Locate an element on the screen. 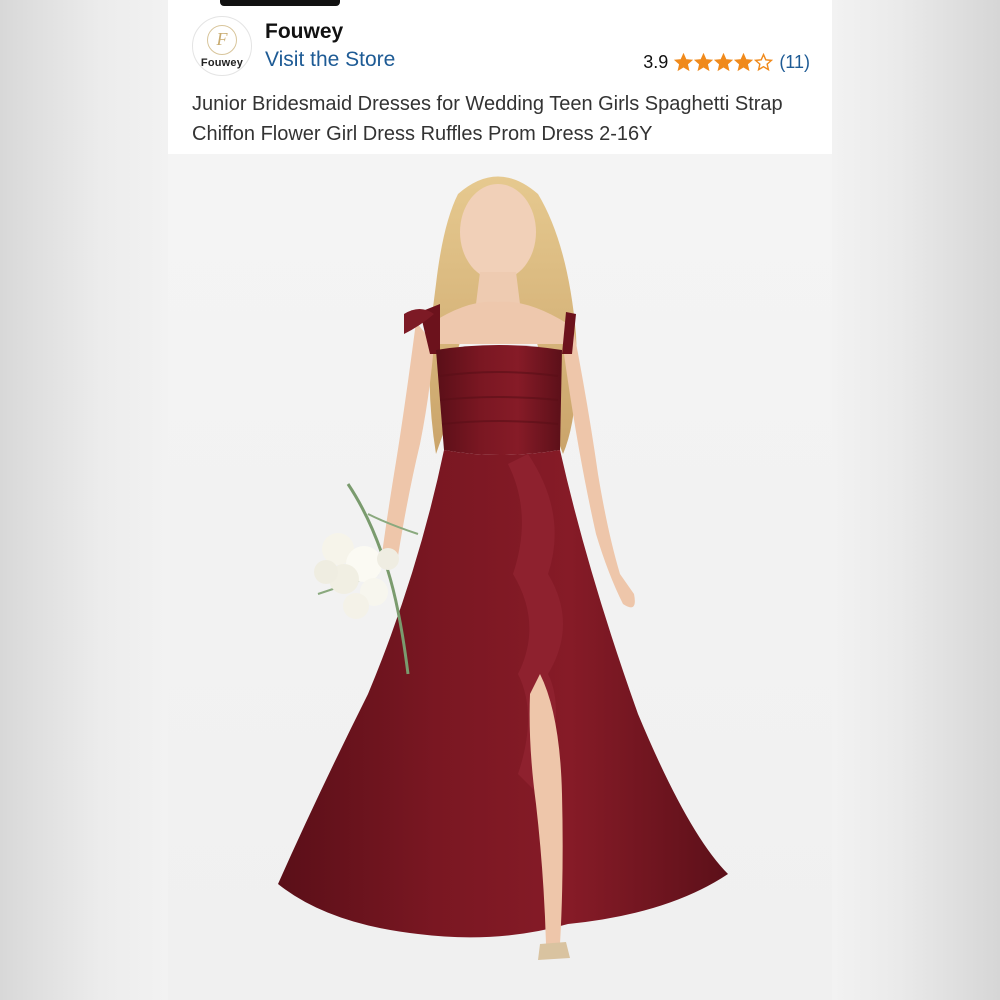  logo-text: Fouwey is located at coordinates (222, 63).